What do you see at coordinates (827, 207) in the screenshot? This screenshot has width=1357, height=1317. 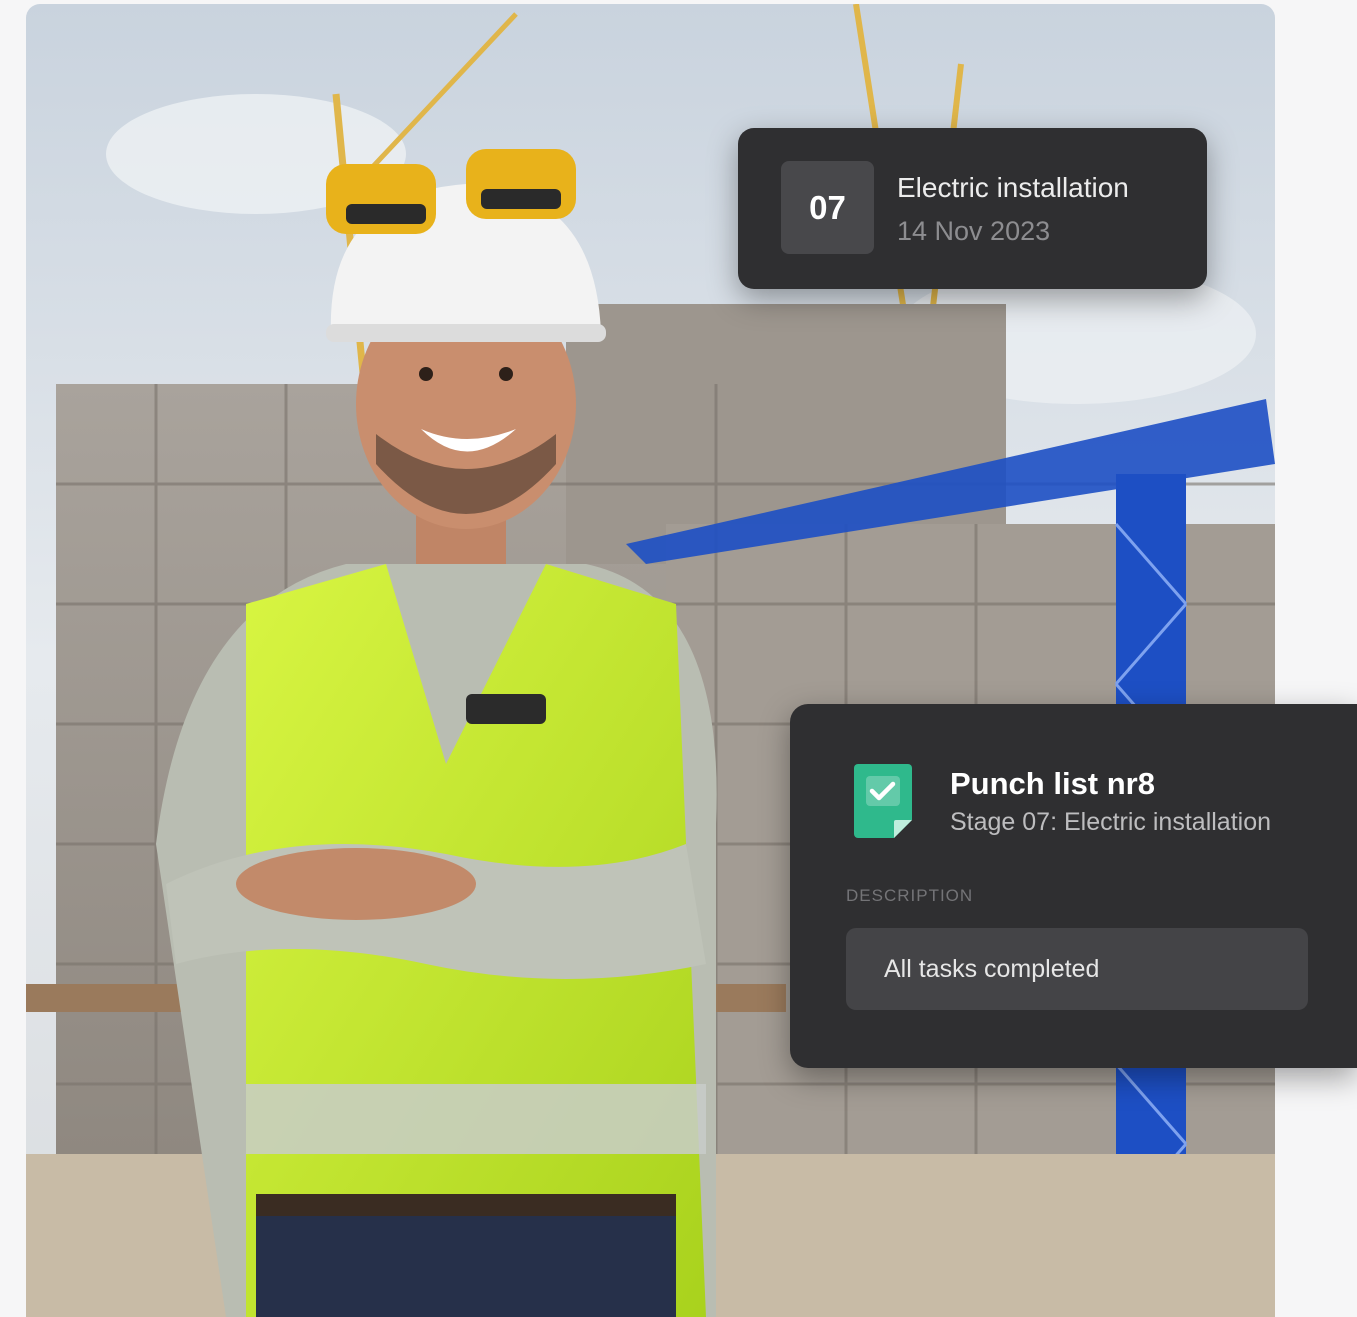 I see `stage-number-badge: 07` at bounding box center [827, 207].